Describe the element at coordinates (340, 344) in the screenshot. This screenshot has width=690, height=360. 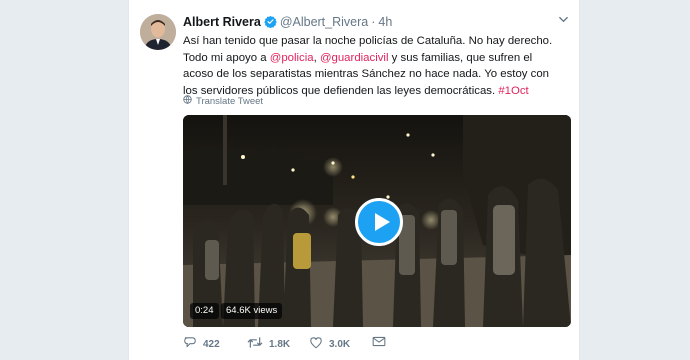
I see `like-count: 3.0K` at that location.